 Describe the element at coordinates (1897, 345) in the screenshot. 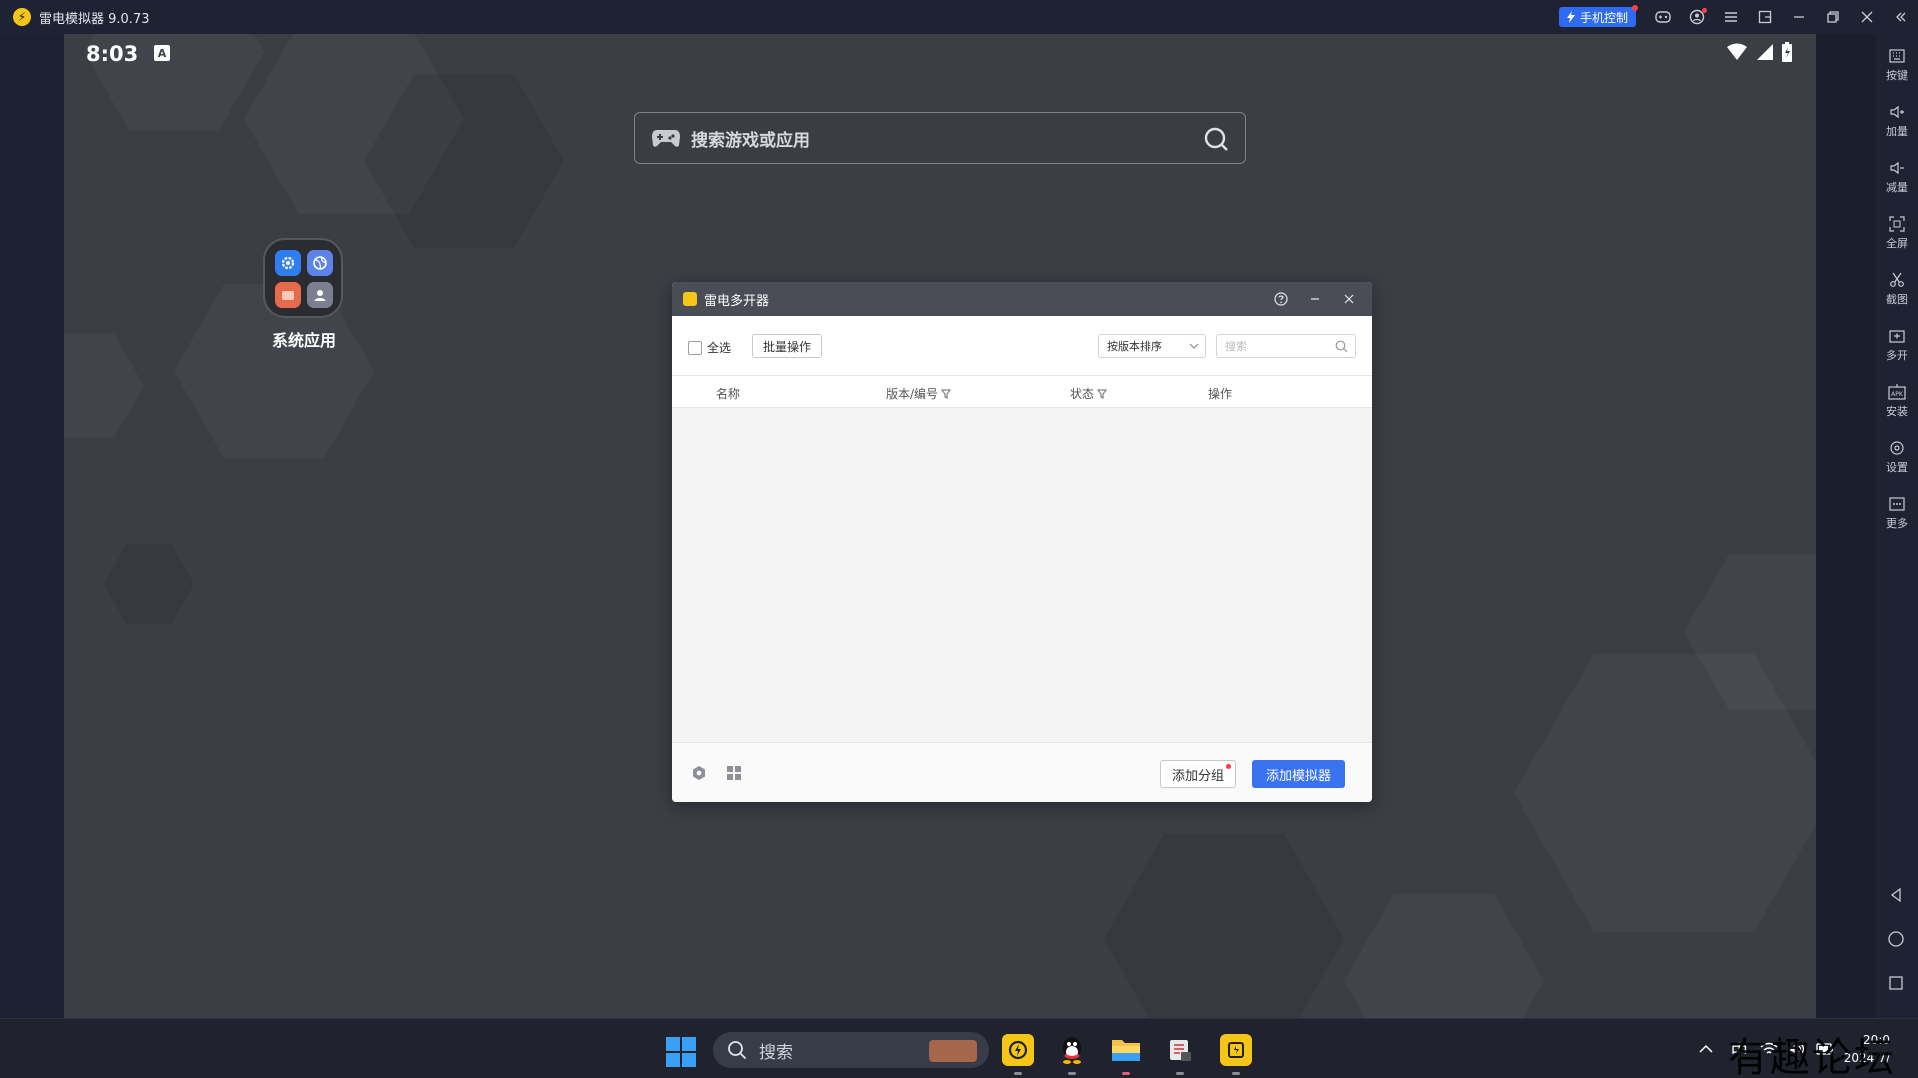

I see `multi-instance-button: 多开` at that location.